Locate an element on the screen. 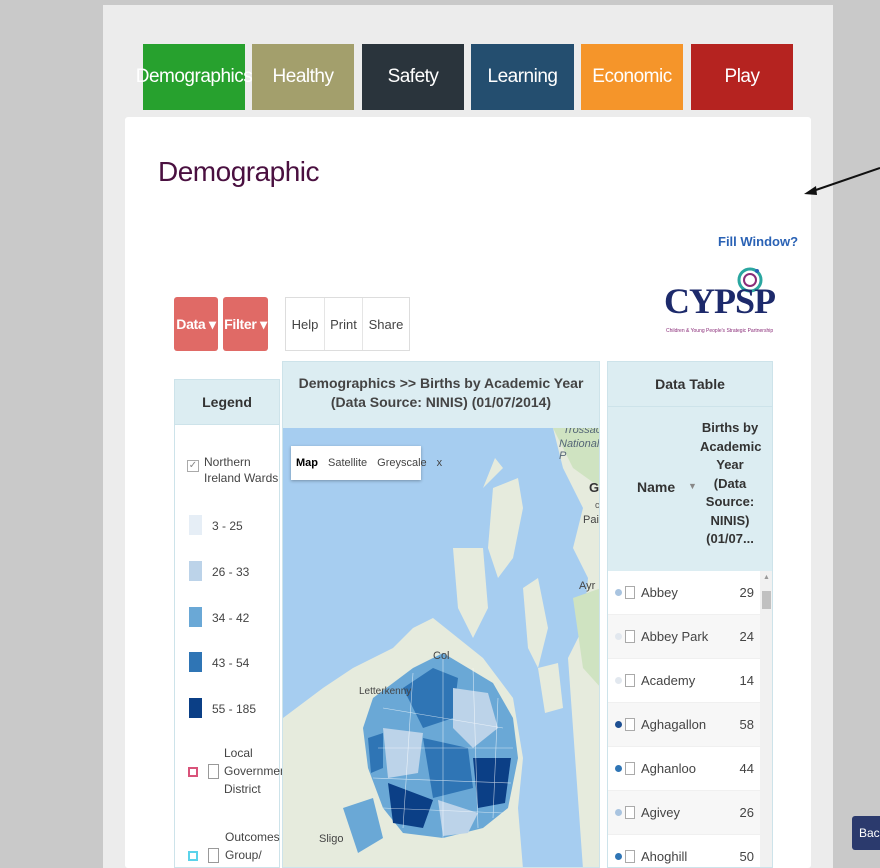 Image resolution: width=880 pixels, height=868 pixels. right-gutter is located at coordinates (856, 434).